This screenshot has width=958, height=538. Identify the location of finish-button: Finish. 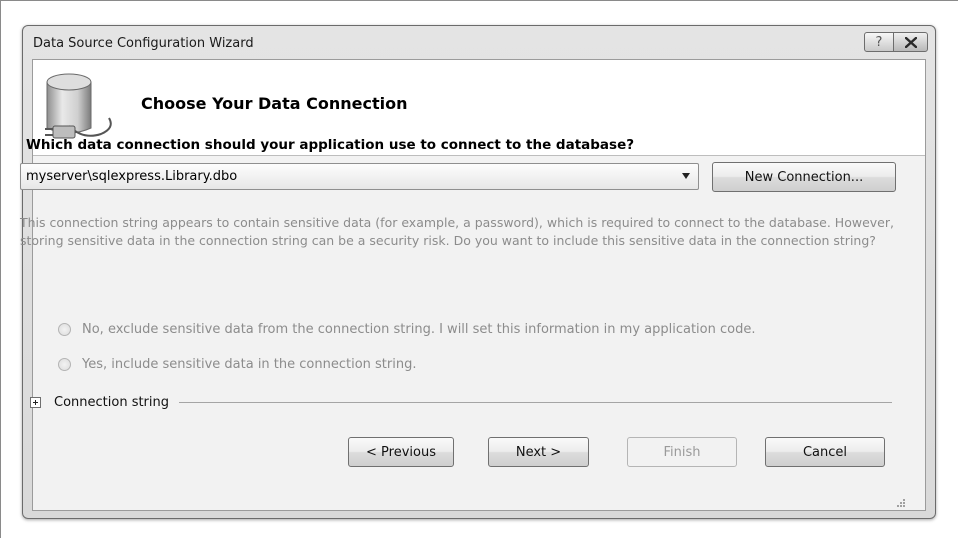
(682, 452).